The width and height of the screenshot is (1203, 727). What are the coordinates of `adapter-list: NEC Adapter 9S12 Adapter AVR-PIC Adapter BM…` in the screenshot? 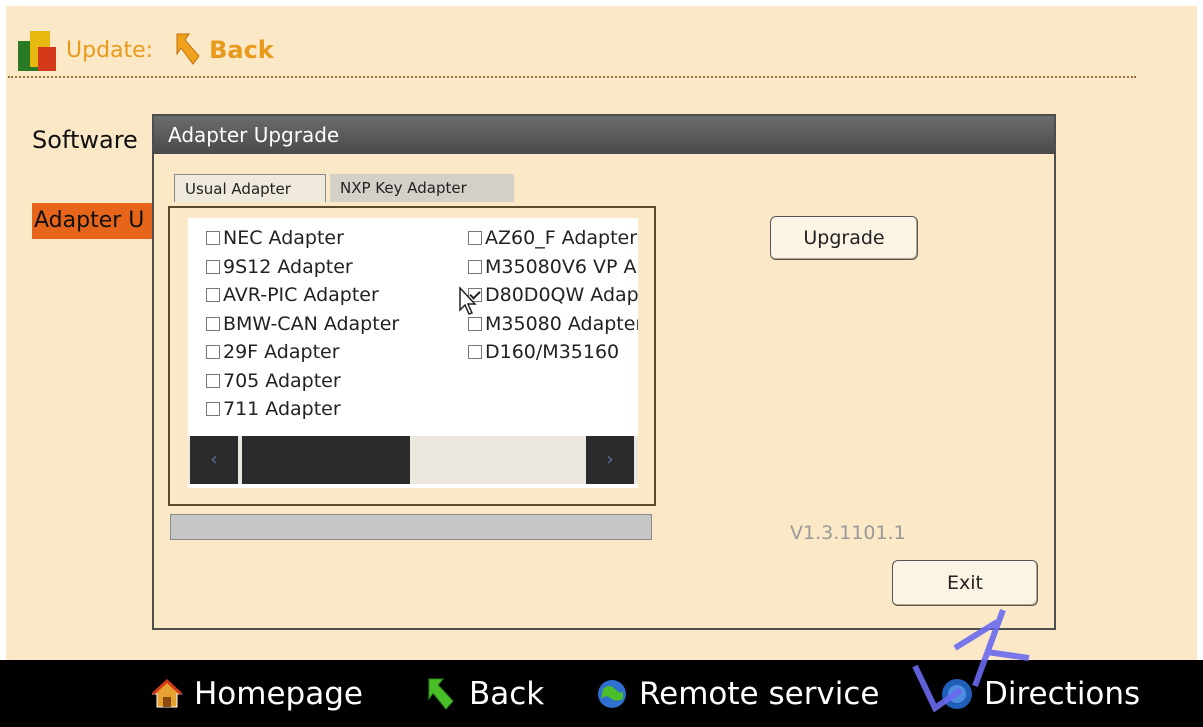 It's located at (413, 353).